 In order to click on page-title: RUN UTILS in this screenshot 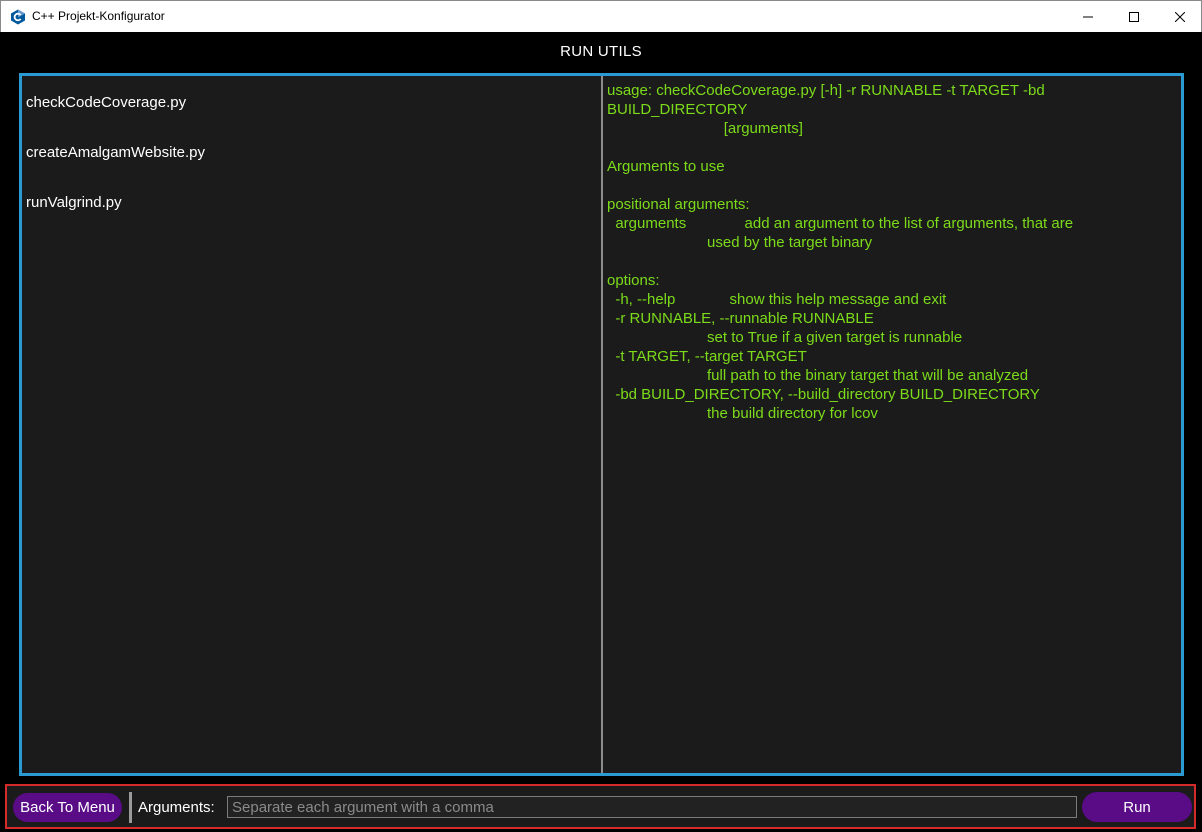, I will do `click(601, 51)`.